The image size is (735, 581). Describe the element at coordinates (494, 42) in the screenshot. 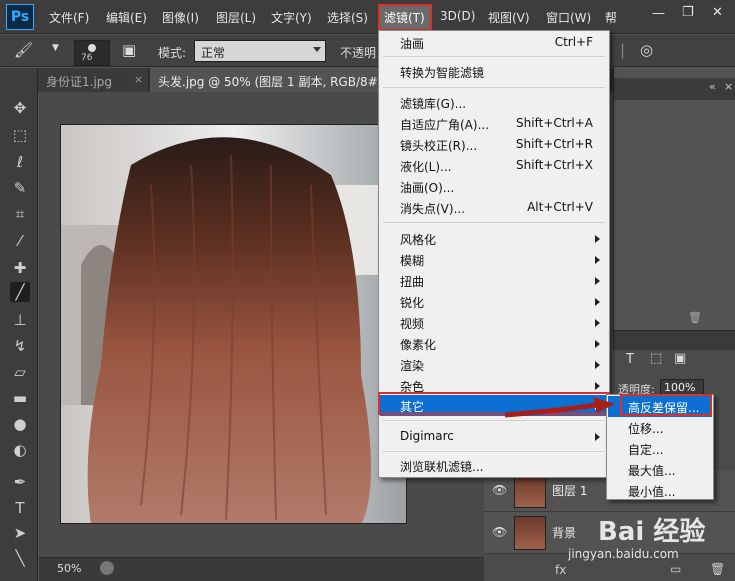

I see `menu-item-last-filter: 油画 Ctrl+F` at that location.